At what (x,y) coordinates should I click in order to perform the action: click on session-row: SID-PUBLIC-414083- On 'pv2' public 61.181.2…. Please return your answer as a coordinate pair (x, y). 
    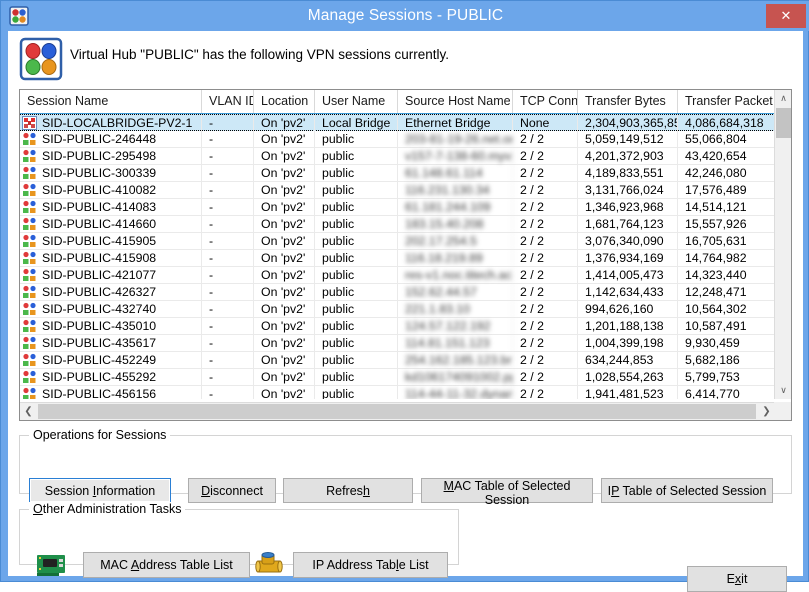
    Looking at the image, I should click on (405, 207).